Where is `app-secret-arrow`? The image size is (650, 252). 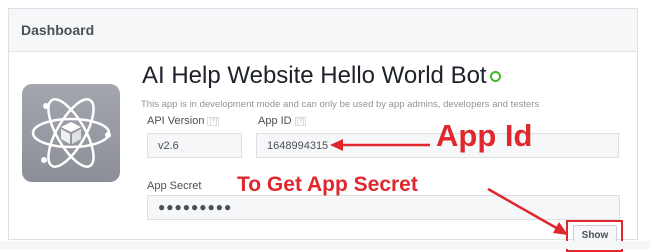
app-secret-arrow is located at coordinates (527, 211).